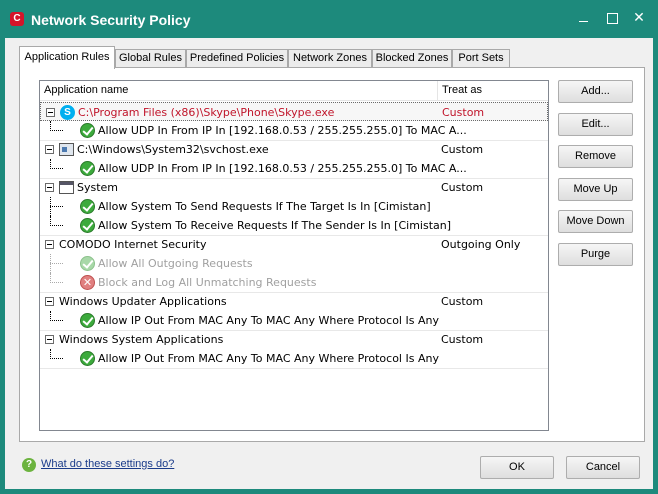 The image size is (658, 494). Describe the element at coordinates (330, 58) in the screenshot. I see `tab-network-zones: Network Zones` at that location.